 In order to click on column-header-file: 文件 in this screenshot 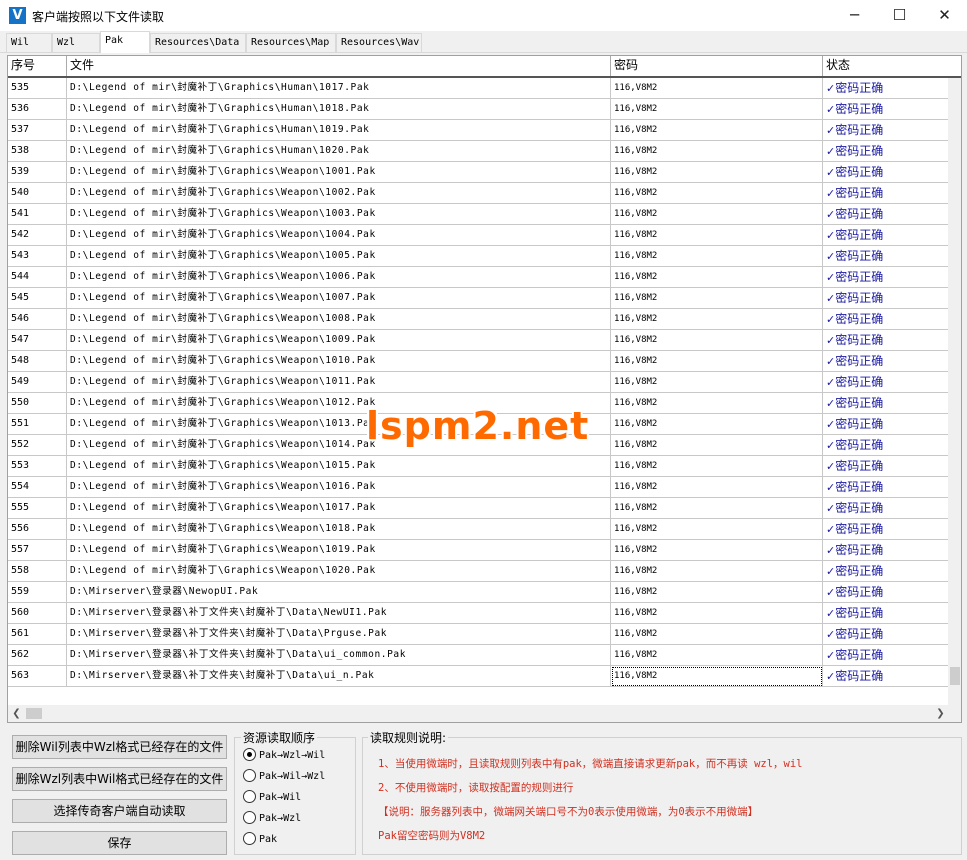, I will do `click(339, 66)`.